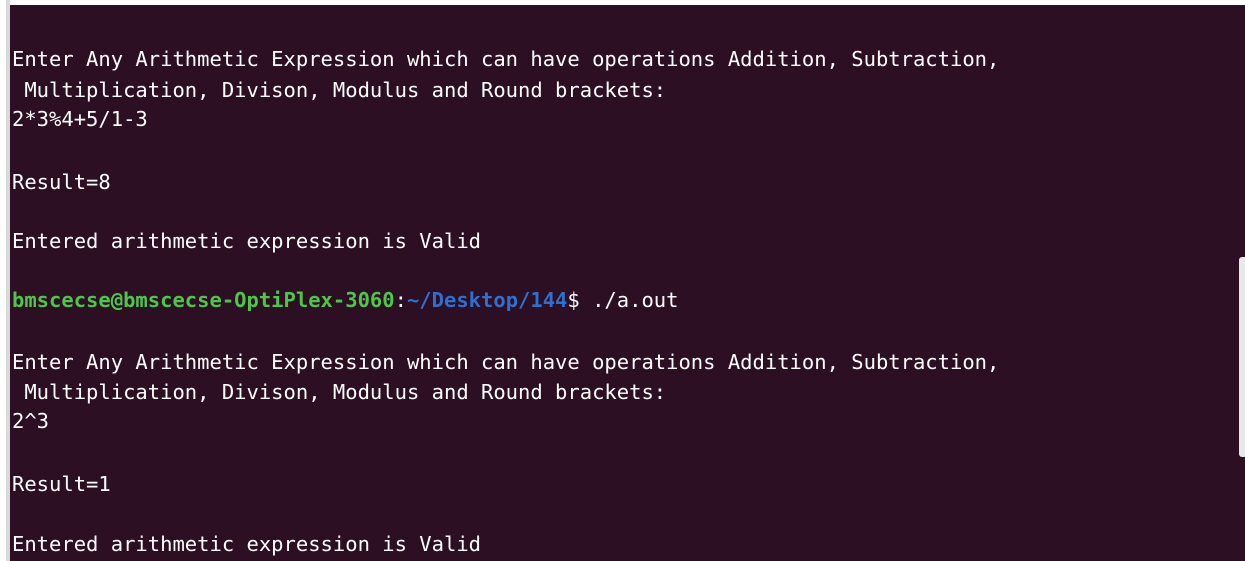 The height and width of the screenshot is (561, 1245). Describe the element at coordinates (61, 182) in the screenshot. I see `output-line: Result=8` at that location.